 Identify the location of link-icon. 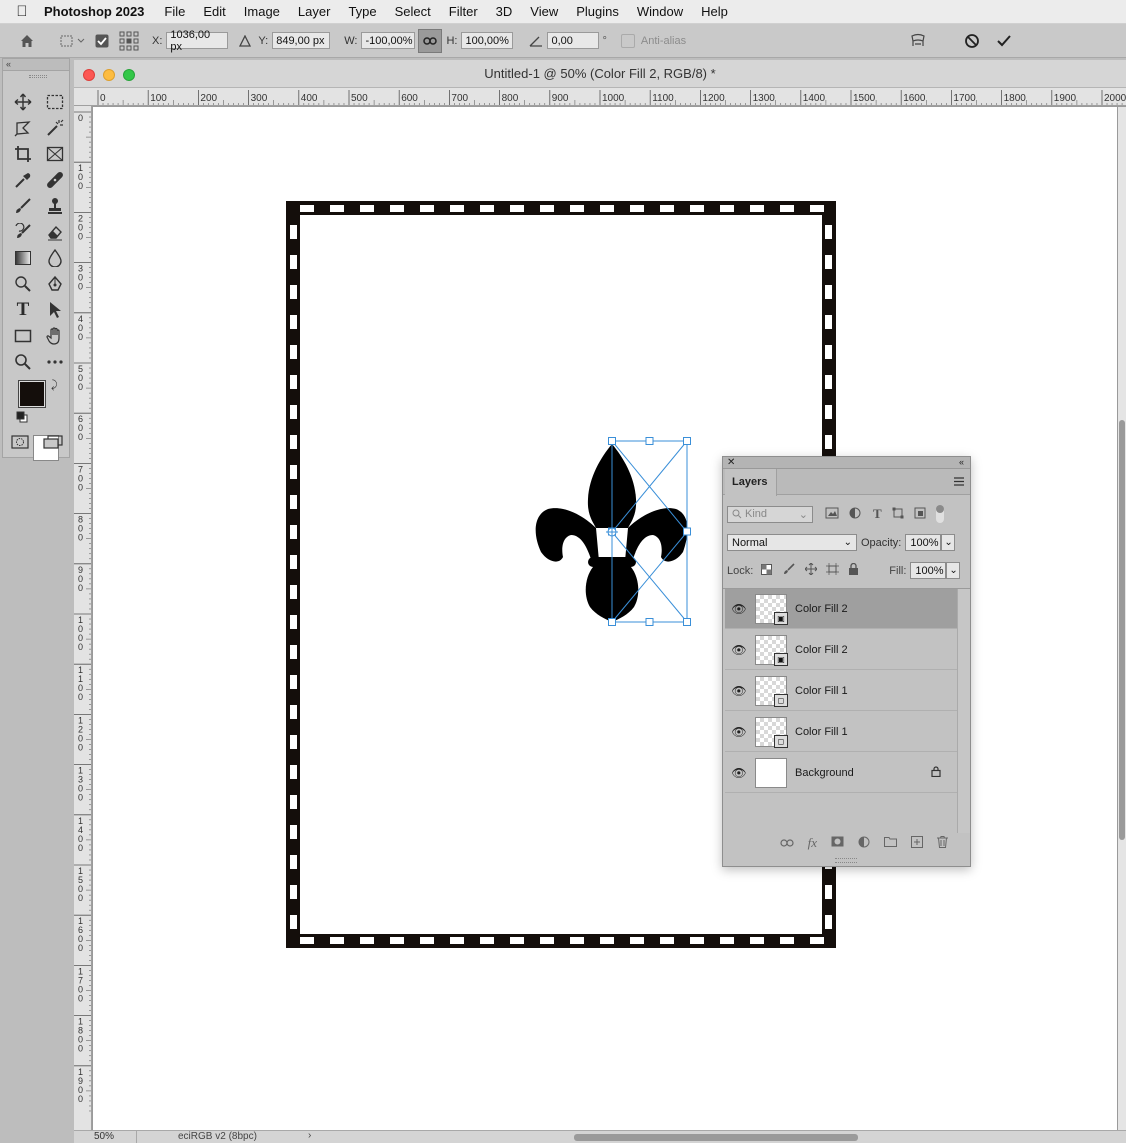
(430, 40).